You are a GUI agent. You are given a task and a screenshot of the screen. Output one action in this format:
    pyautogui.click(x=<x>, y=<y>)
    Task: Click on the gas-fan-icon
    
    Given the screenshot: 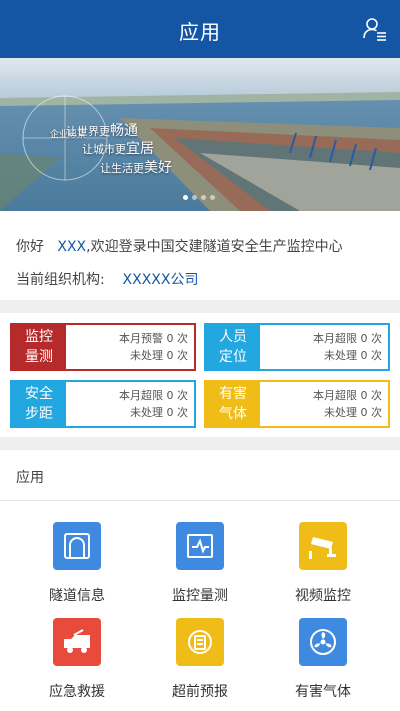 What is the action you would take?
    pyautogui.click(x=323, y=642)
    